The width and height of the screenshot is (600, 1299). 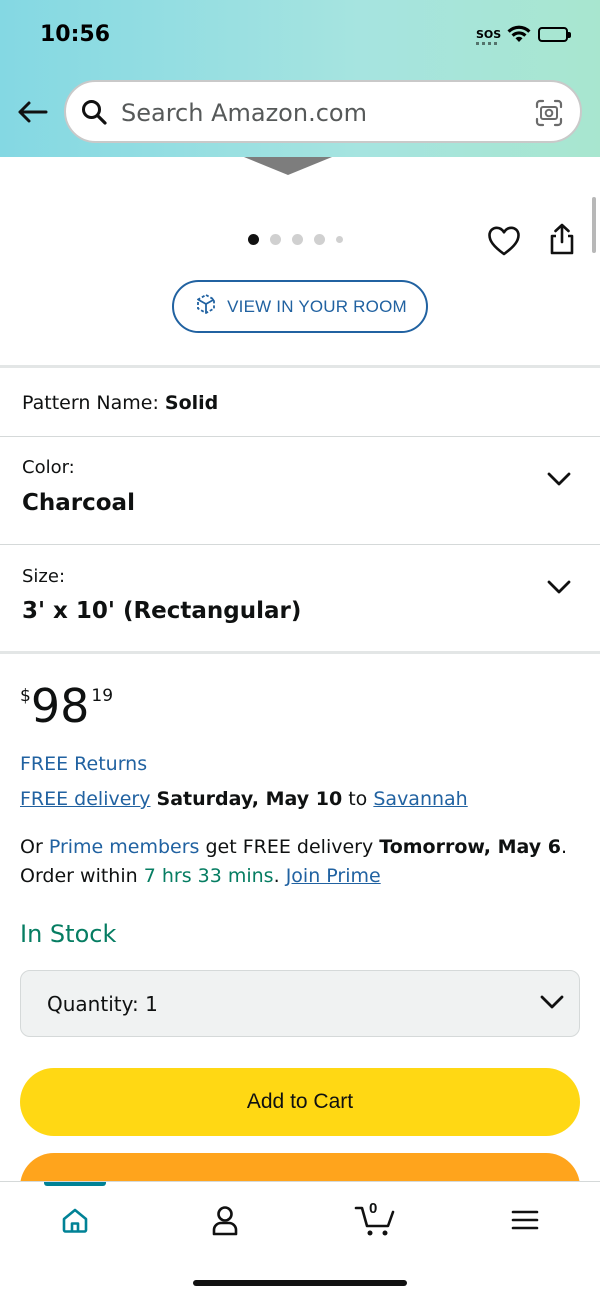 I want to click on cart-count: 0, so click(x=373, y=1208).